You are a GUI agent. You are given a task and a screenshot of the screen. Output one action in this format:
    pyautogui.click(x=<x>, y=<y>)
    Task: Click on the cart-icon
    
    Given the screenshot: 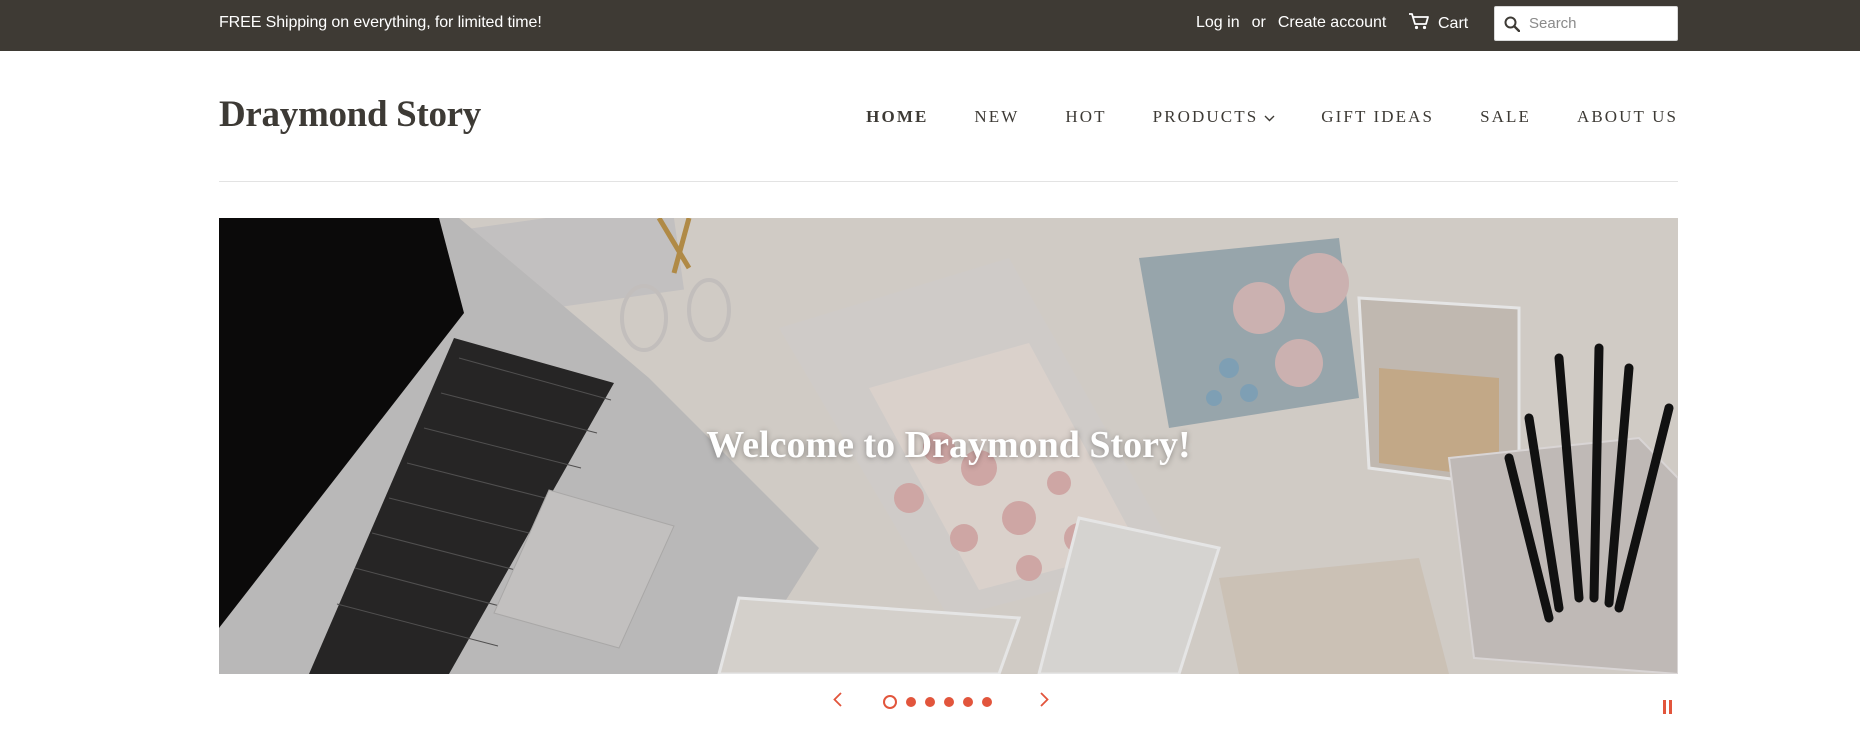 What is the action you would take?
    pyautogui.click(x=1419, y=23)
    